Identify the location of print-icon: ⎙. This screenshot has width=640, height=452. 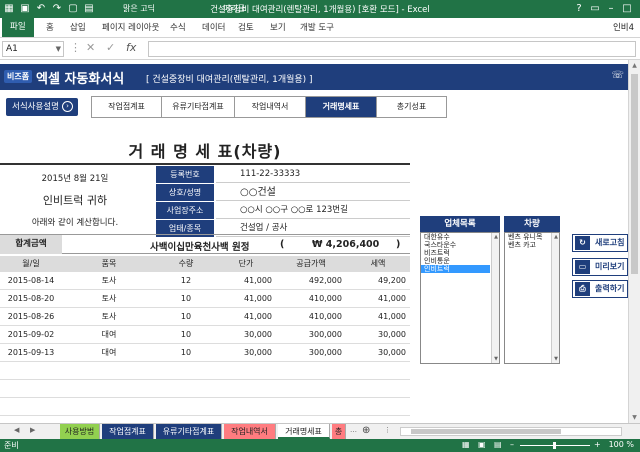
(582, 289).